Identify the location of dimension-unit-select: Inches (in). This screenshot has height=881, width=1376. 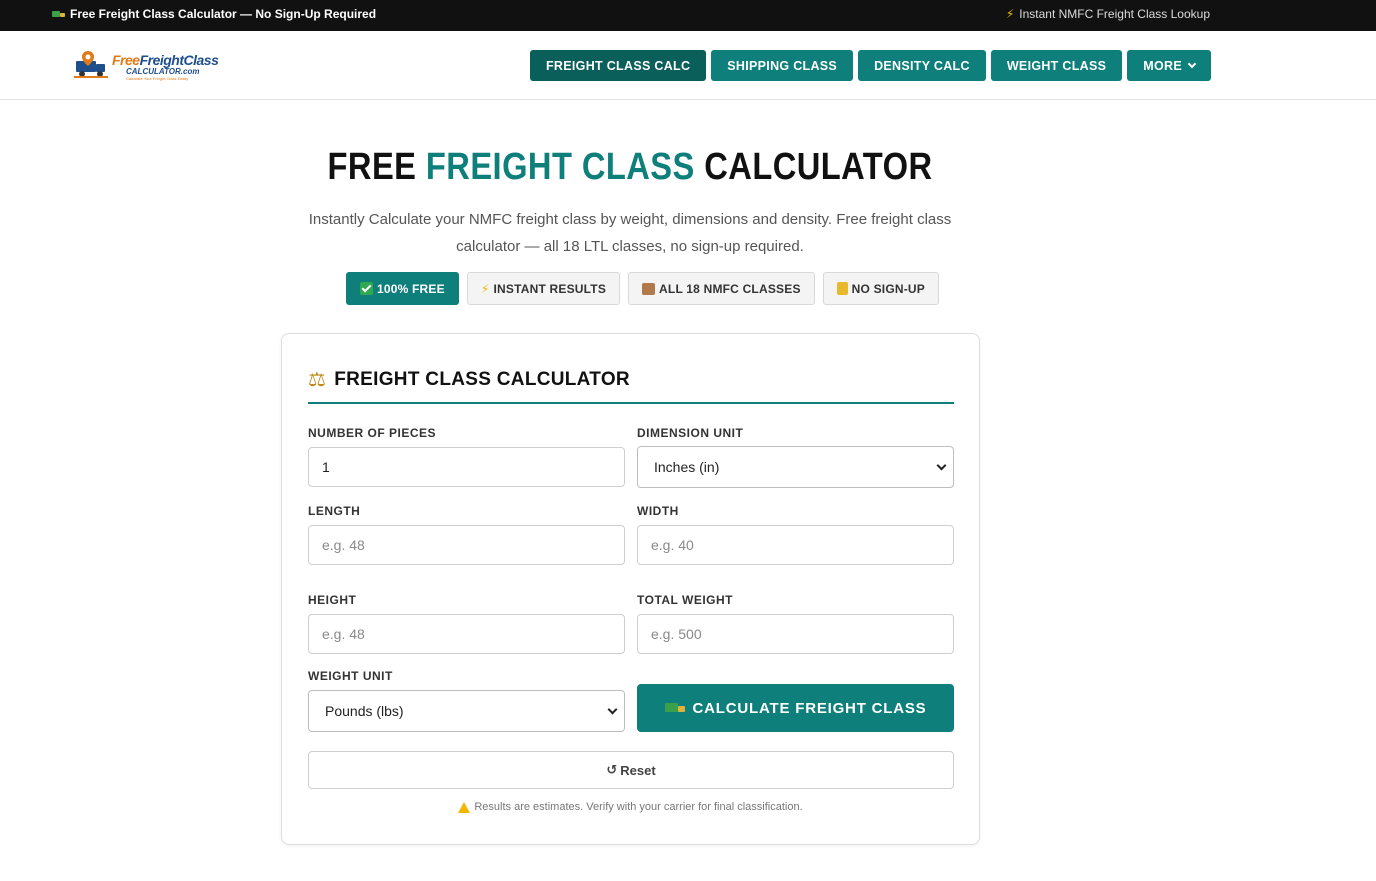
(795, 467).